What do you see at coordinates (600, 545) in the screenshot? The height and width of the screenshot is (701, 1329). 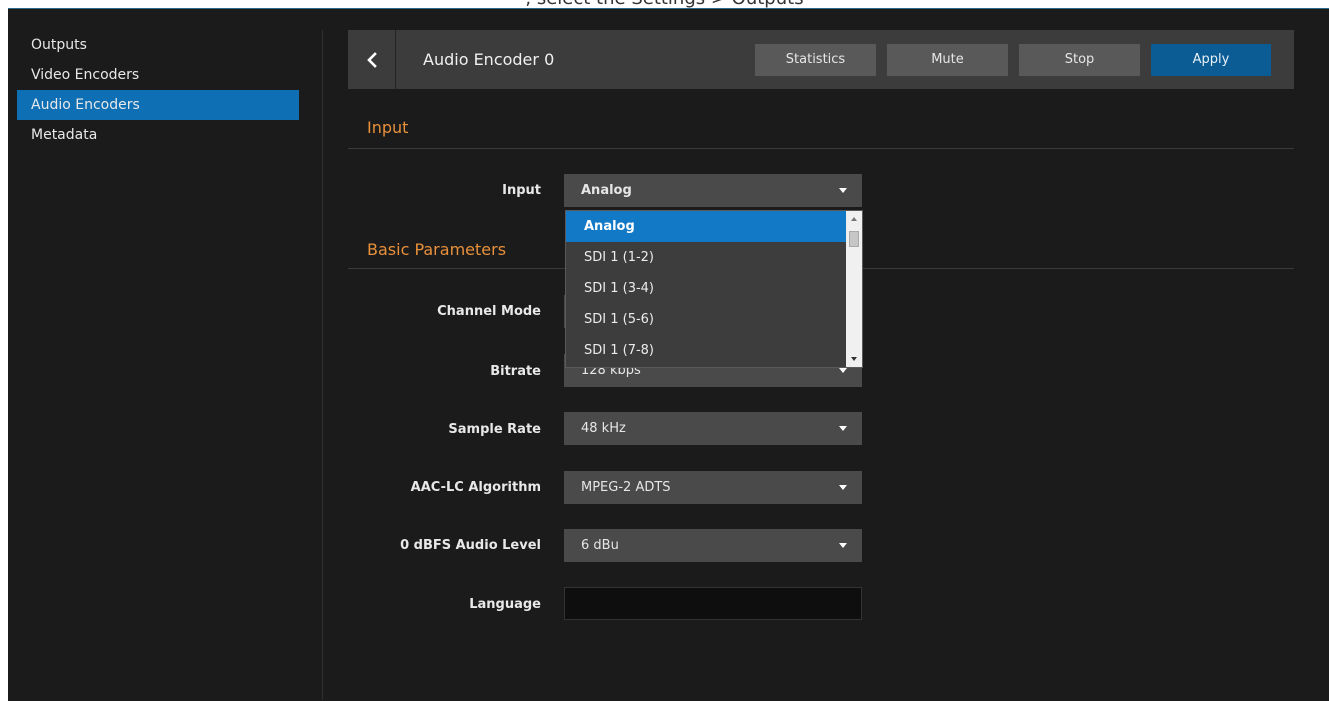 I see `audio-level-value: 6 dBu` at bounding box center [600, 545].